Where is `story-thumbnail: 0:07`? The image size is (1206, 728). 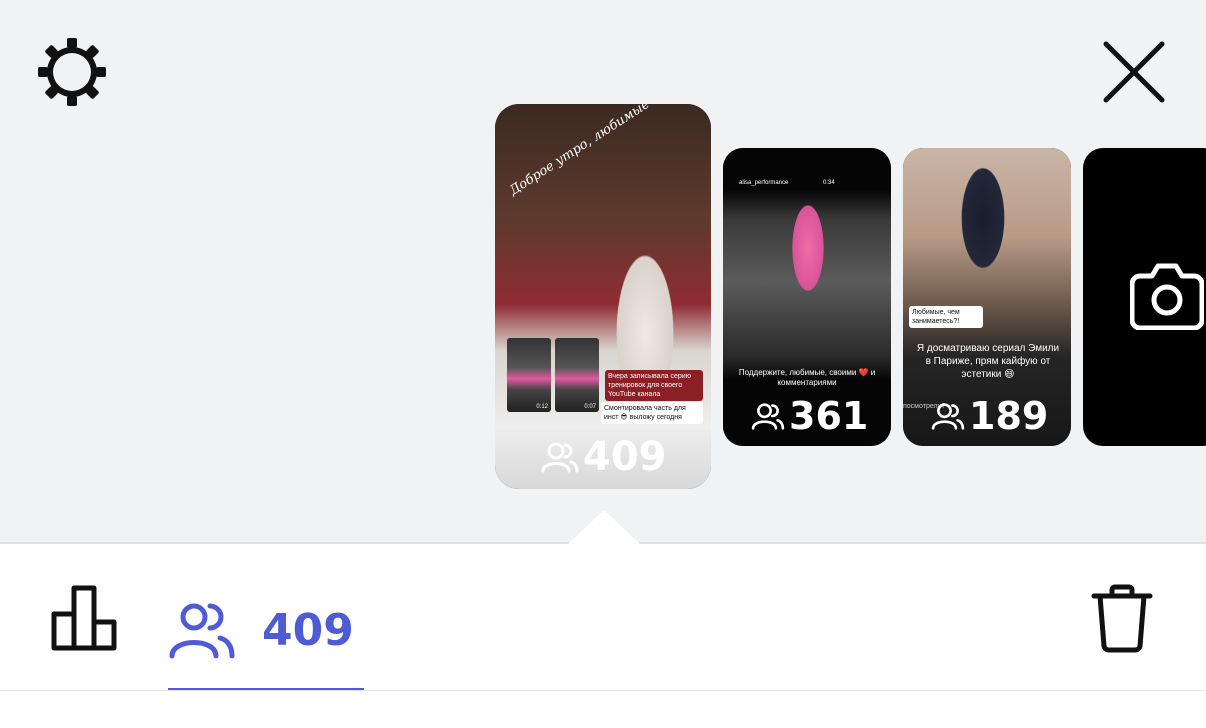
story-thumbnail: 0:07 is located at coordinates (577, 375).